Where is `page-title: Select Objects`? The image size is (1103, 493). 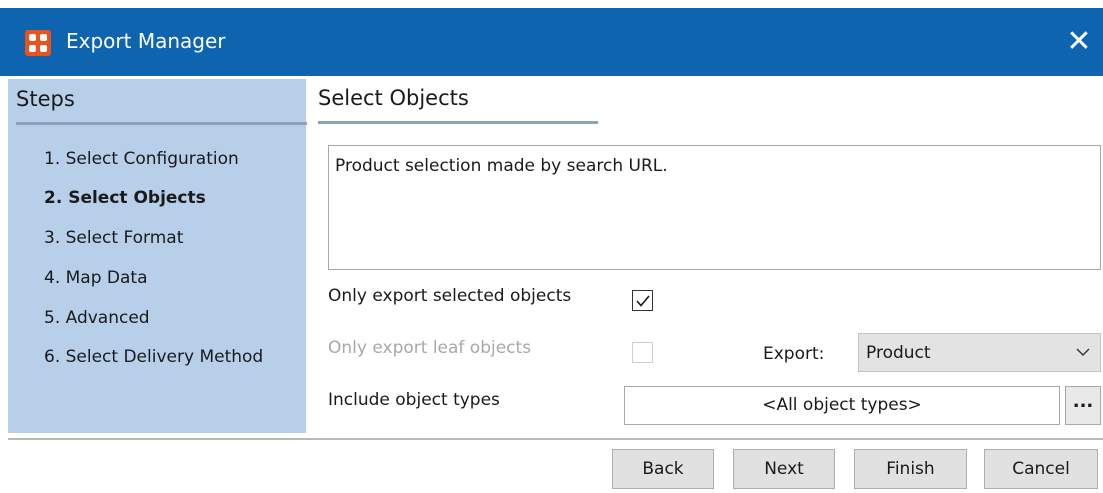 page-title: Select Objects is located at coordinates (393, 98).